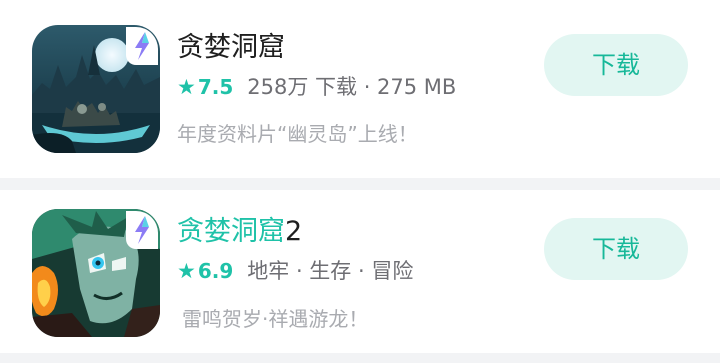 The width and height of the screenshot is (720, 363). What do you see at coordinates (215, 271) in the screenshot?
I see `rating-score: 6.9` at bounding box center [215, 271].